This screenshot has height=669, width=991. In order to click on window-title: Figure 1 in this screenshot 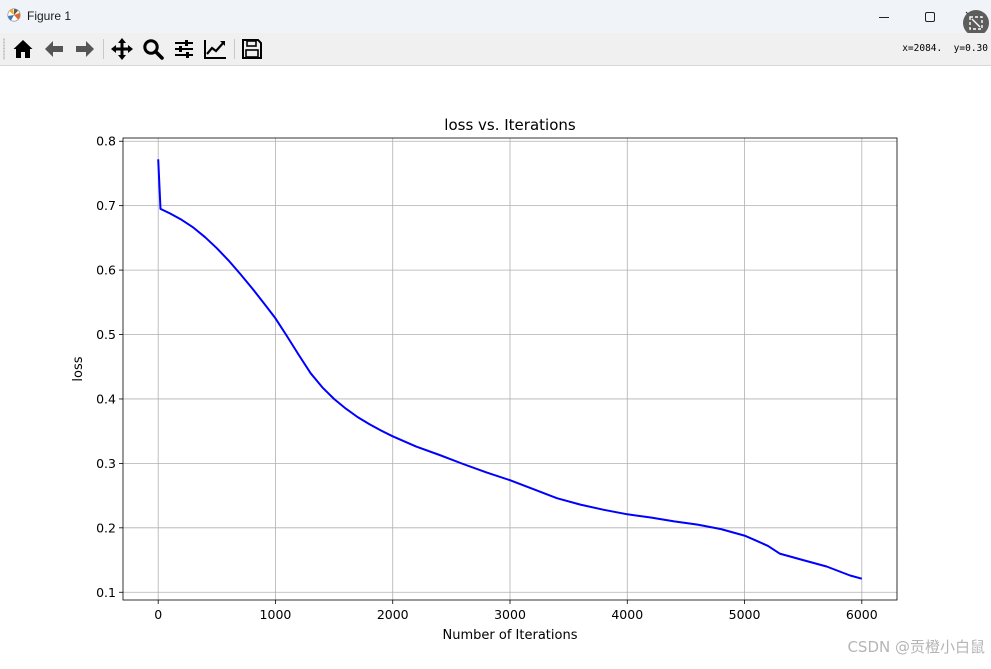, I will do `click(49, 16)`.